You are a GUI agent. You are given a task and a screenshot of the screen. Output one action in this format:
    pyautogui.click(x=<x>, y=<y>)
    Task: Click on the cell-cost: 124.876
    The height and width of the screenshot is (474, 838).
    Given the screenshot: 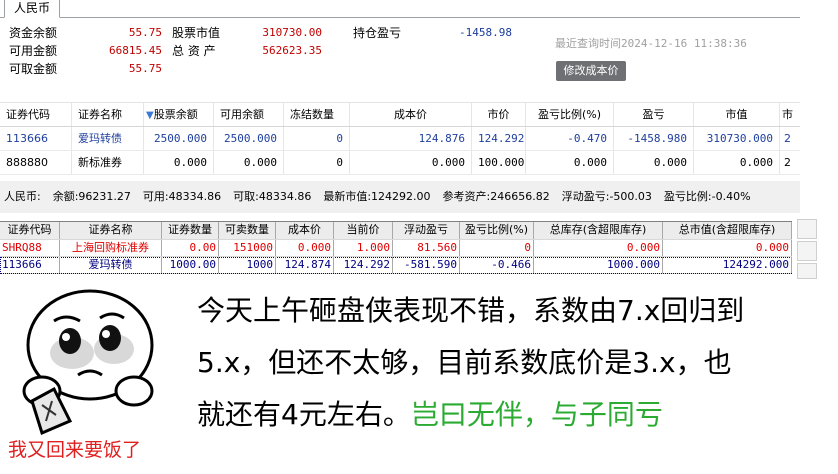 What is the action you would take?
    pyautogui.click(x=411, y=138)
    